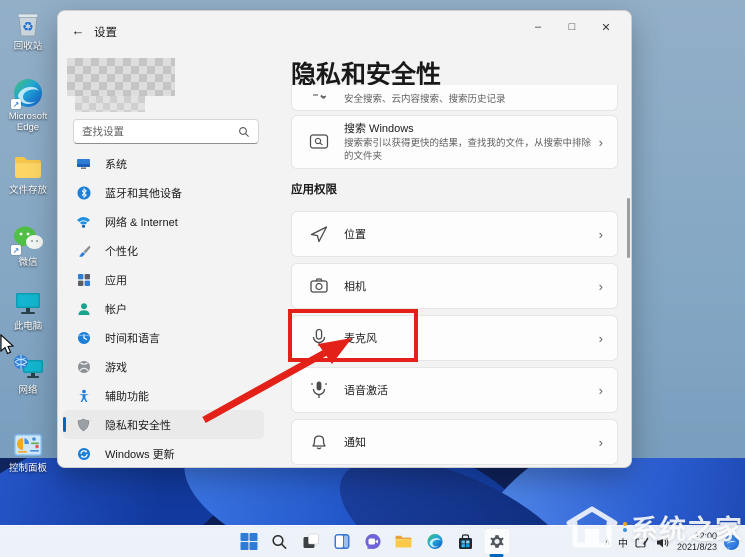  I want to click on scrollbar-thumb, so click(628, 228).